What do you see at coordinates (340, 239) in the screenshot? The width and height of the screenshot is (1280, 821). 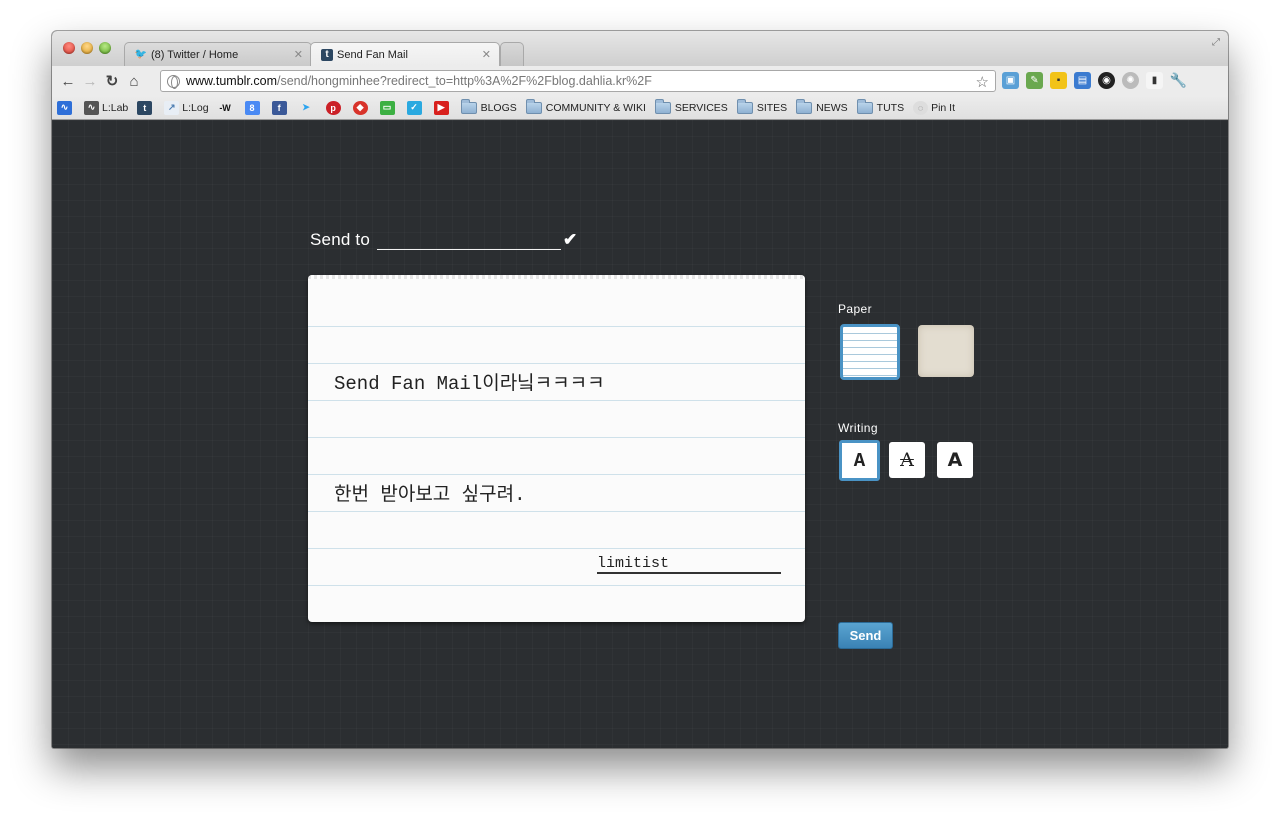 I see `send-to-label: Send to` at bounding box center [340, 239].